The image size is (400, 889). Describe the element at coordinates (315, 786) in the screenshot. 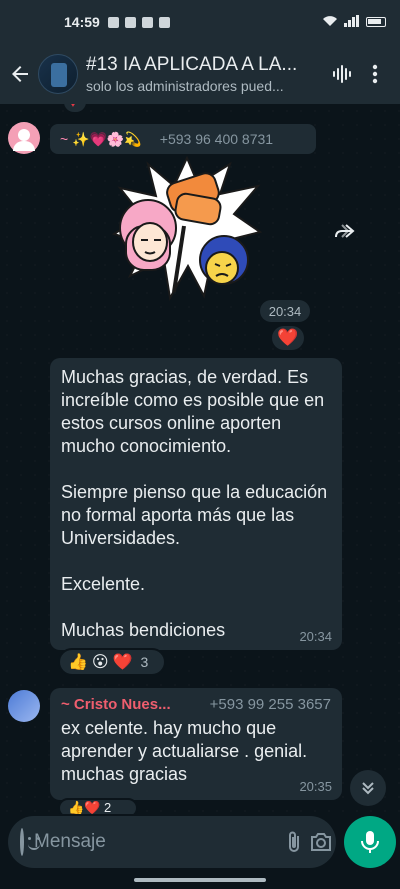

I see `message-timestamp: 20:35` at that location.